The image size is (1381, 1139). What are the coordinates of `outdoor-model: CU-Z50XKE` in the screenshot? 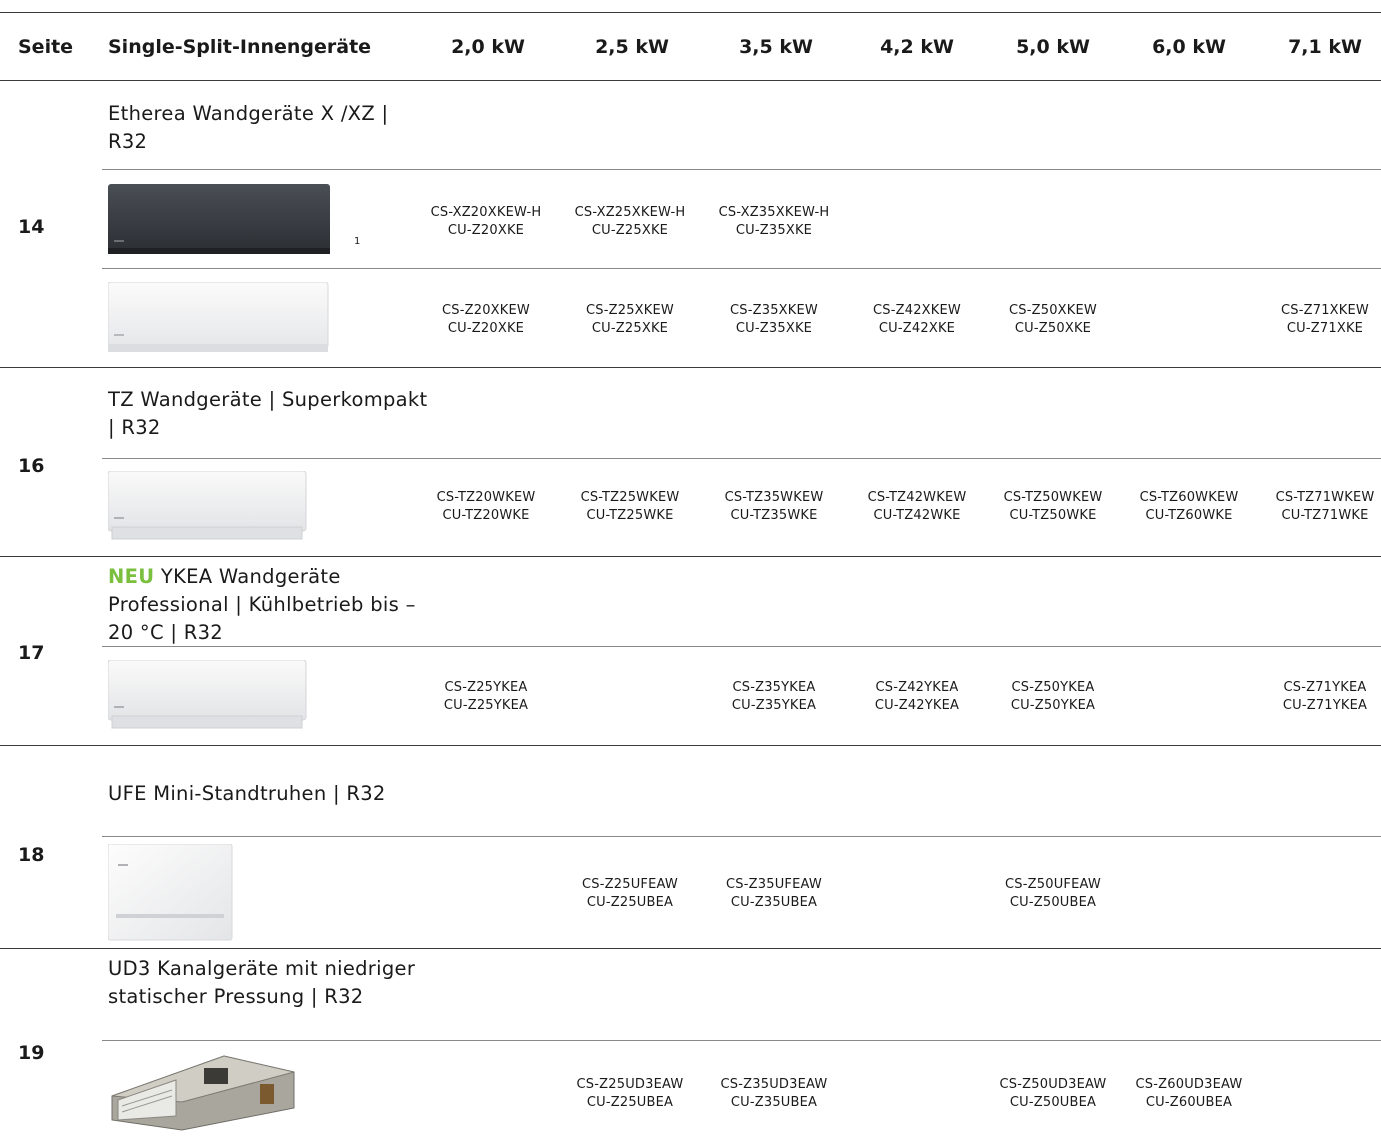 It's located at (1053, 328).